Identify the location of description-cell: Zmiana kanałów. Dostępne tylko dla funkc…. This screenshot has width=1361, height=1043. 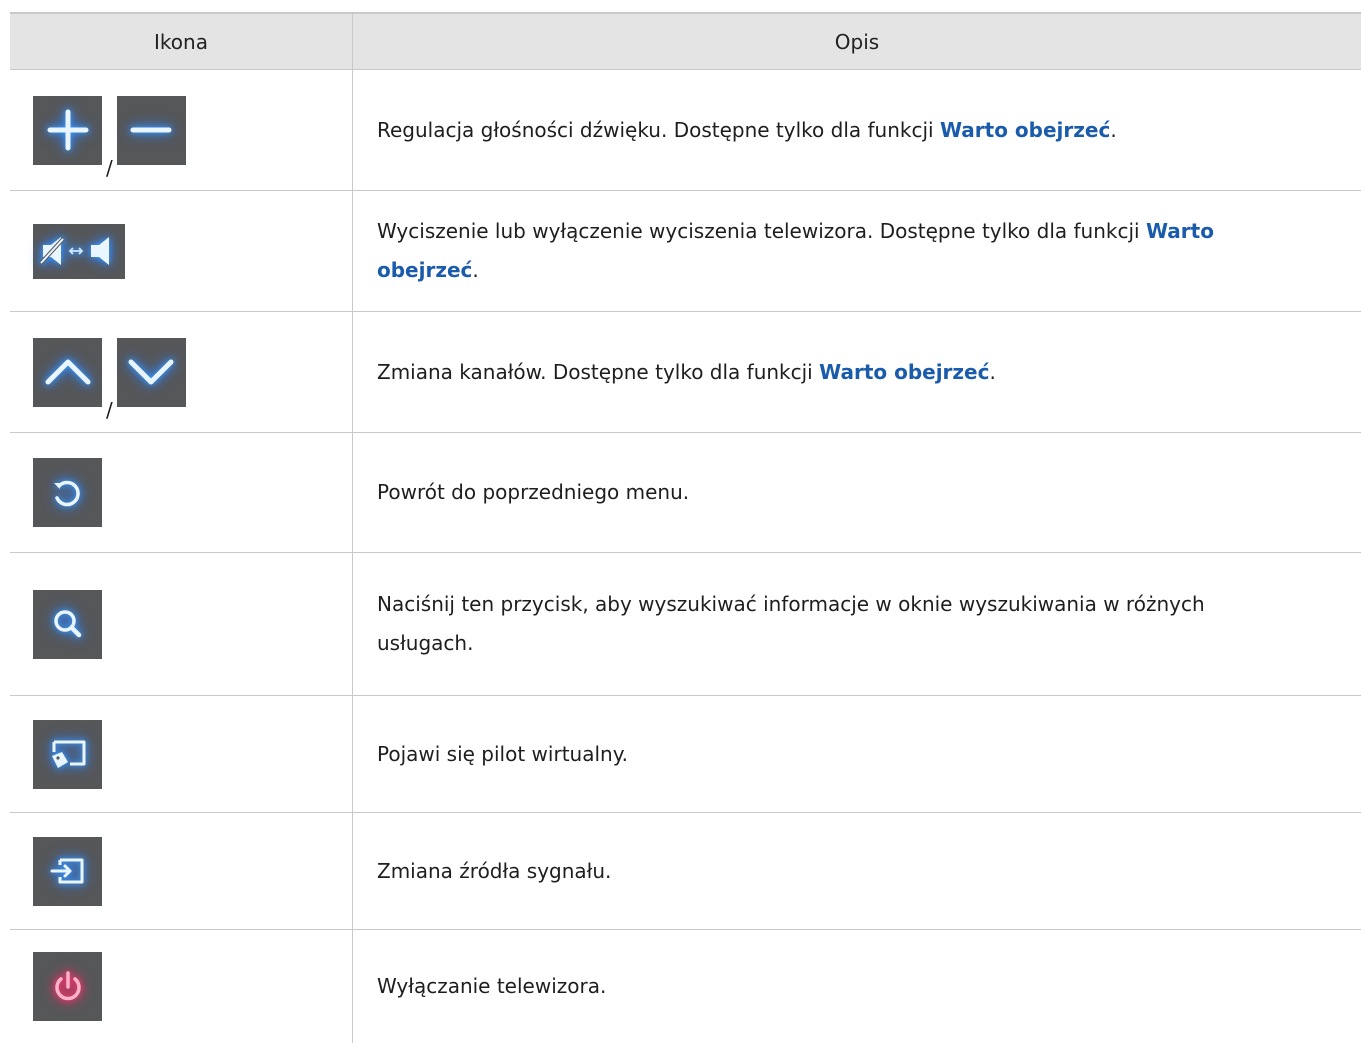
(857, 372).